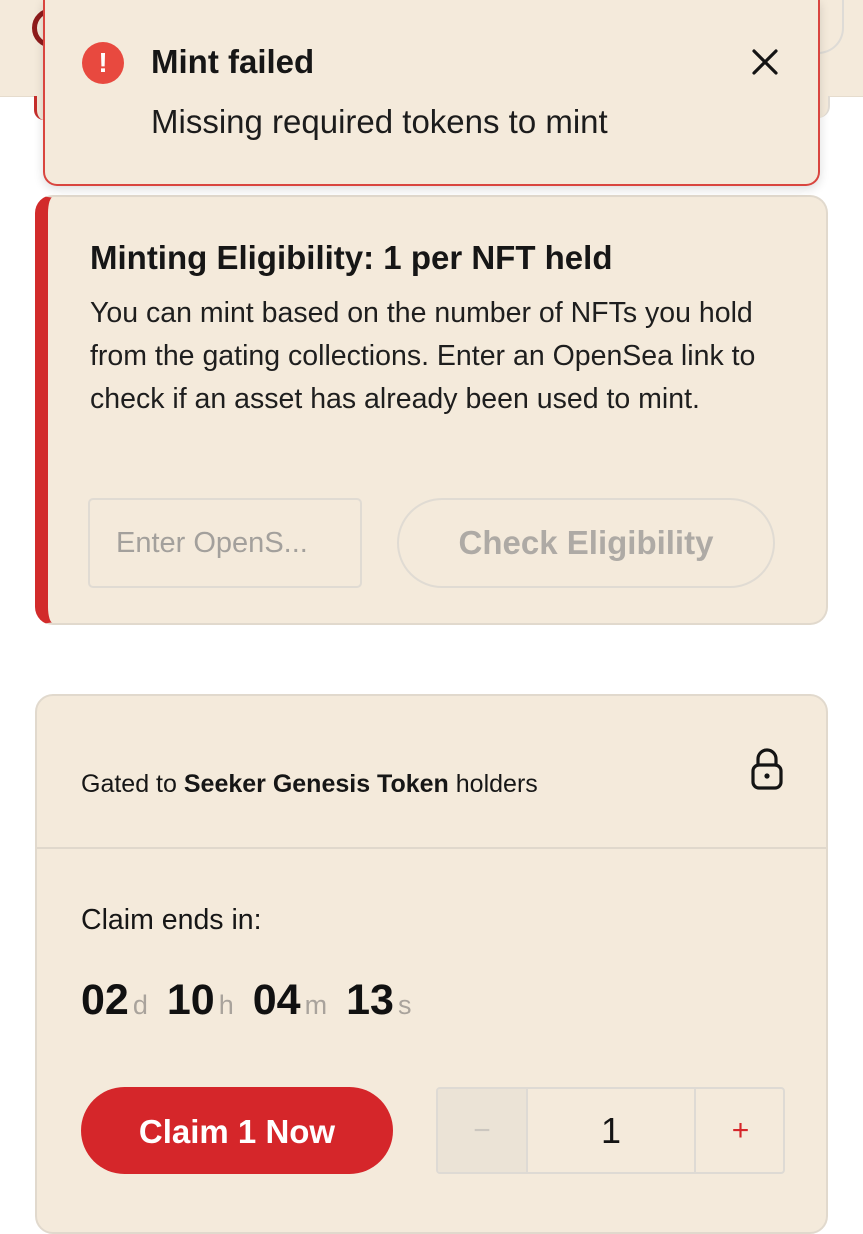  What do you see at coordinates (493, 784) in the screenshot?
I see `gated-suffix: holders` at bounding box center [493, 784].